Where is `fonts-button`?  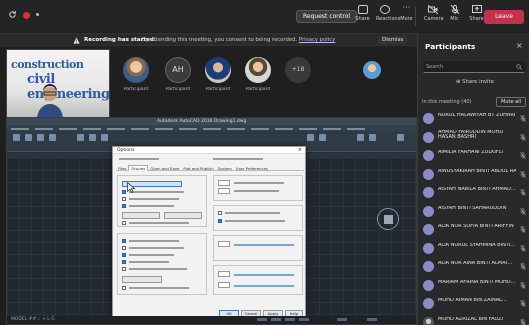
fonts-button is located at coordinates (183, 215).